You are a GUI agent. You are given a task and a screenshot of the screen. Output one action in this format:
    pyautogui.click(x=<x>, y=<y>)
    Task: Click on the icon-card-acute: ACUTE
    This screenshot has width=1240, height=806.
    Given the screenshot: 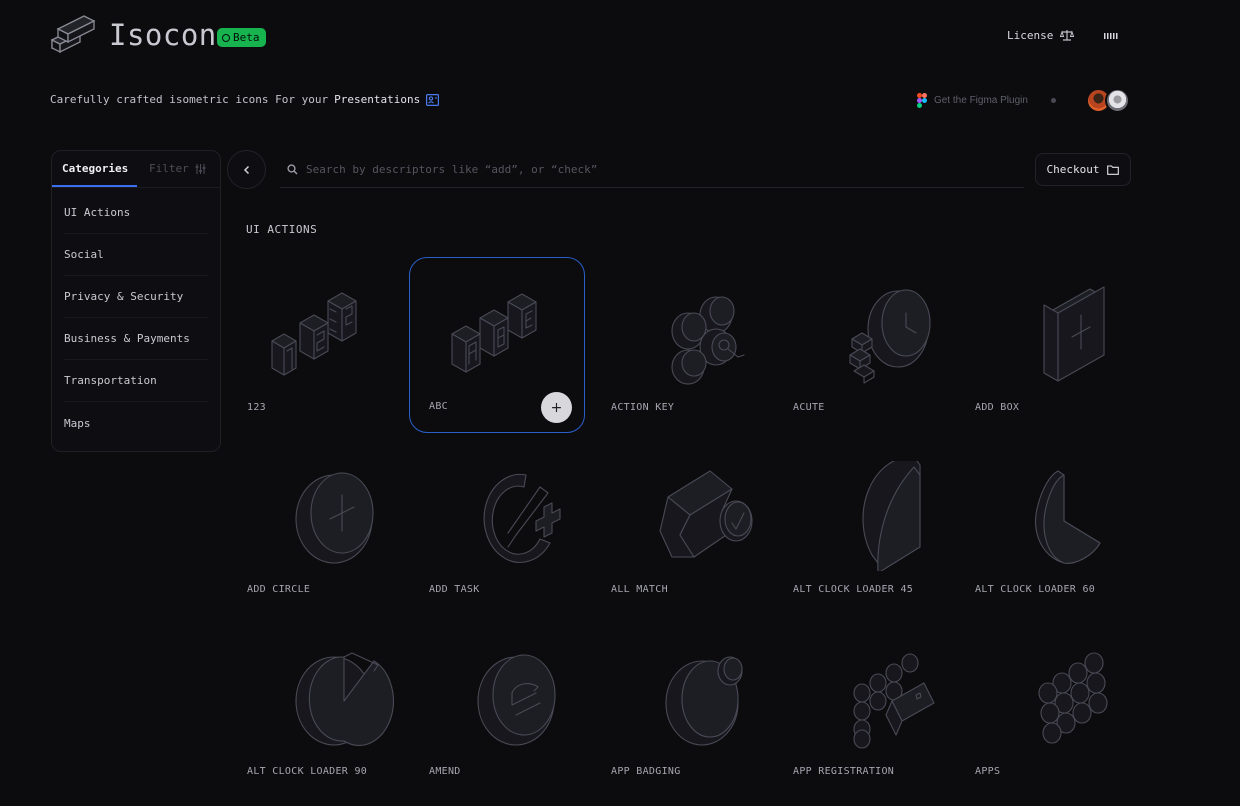 What is the action you would take?
    pyautogui.click(x=880, y=345)
    